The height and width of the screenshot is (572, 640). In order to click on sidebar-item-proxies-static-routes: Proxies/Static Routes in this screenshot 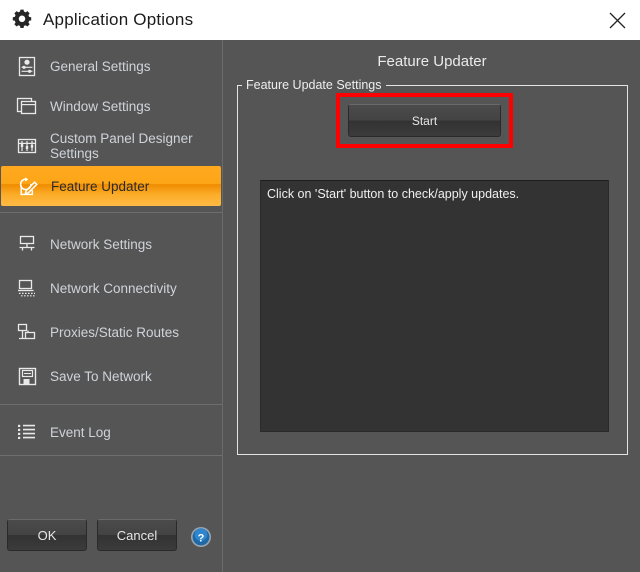, I will do `click(111, 332)`.